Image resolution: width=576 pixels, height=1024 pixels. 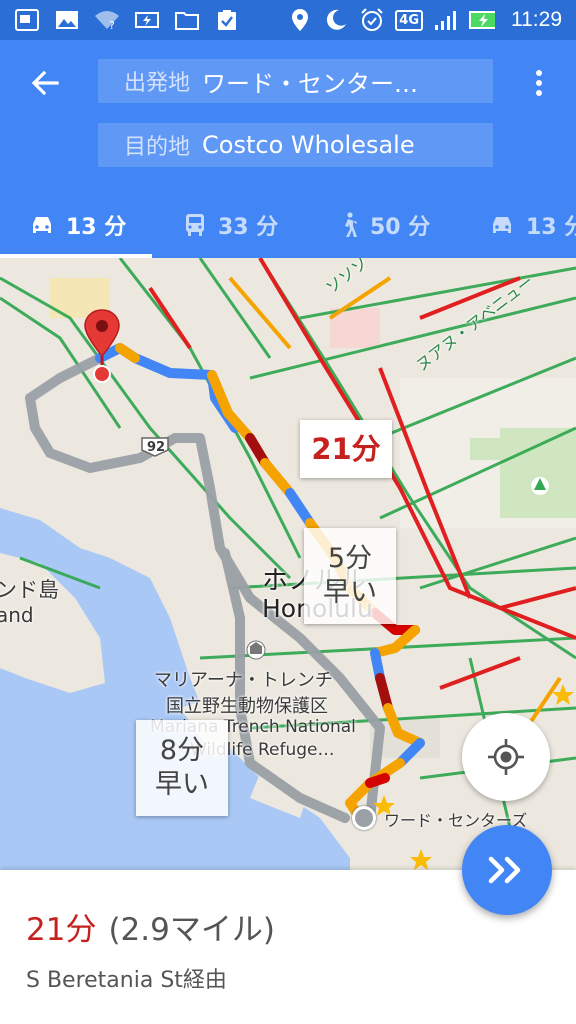 What do you see at coordinates (300, 20) in the screenshot?
I see `location-icon` at bounding box center [300, 20].